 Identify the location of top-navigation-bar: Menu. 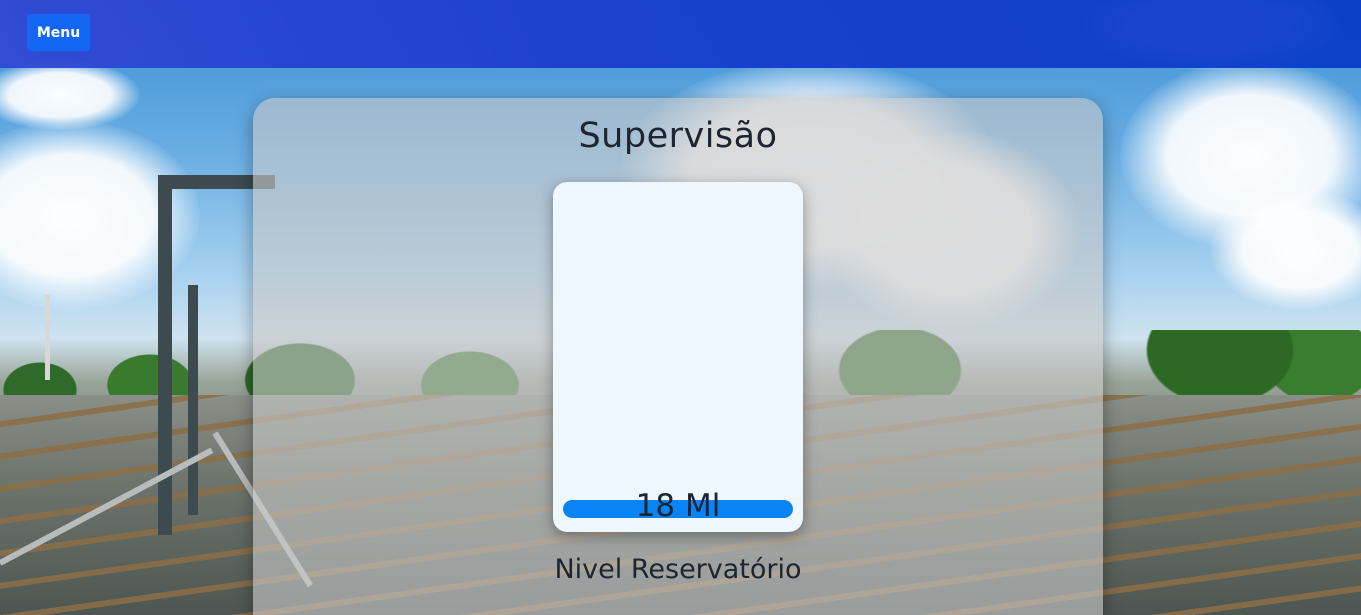
(680, 34).